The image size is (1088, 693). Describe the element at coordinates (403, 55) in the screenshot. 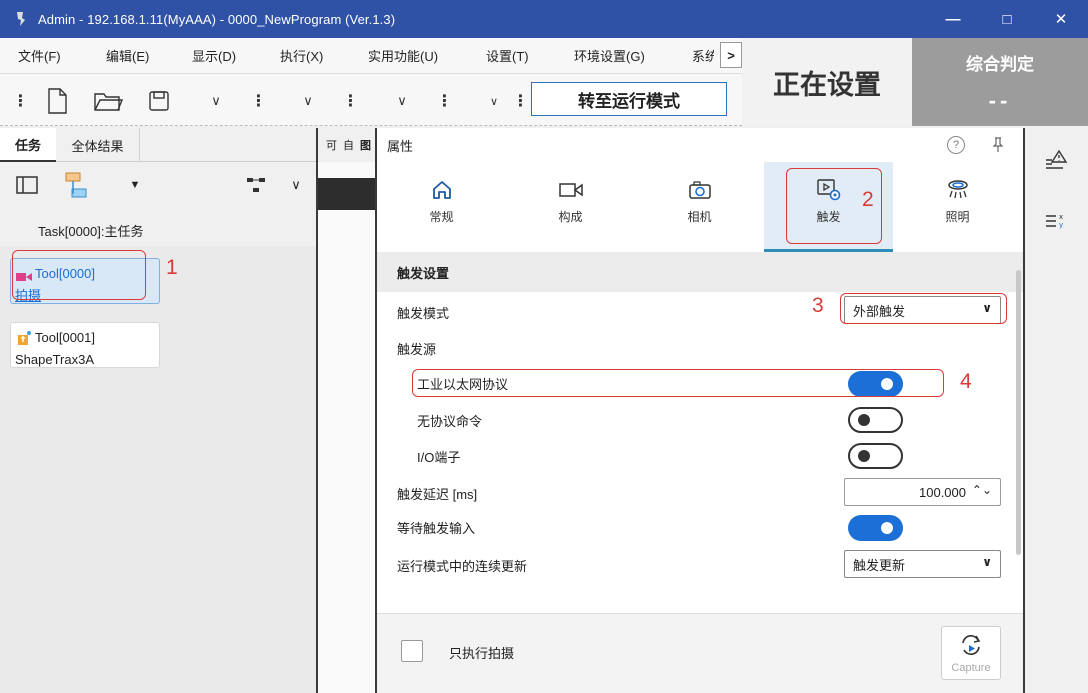

I see `menu-utilities: 实用功能(U)` at that location.